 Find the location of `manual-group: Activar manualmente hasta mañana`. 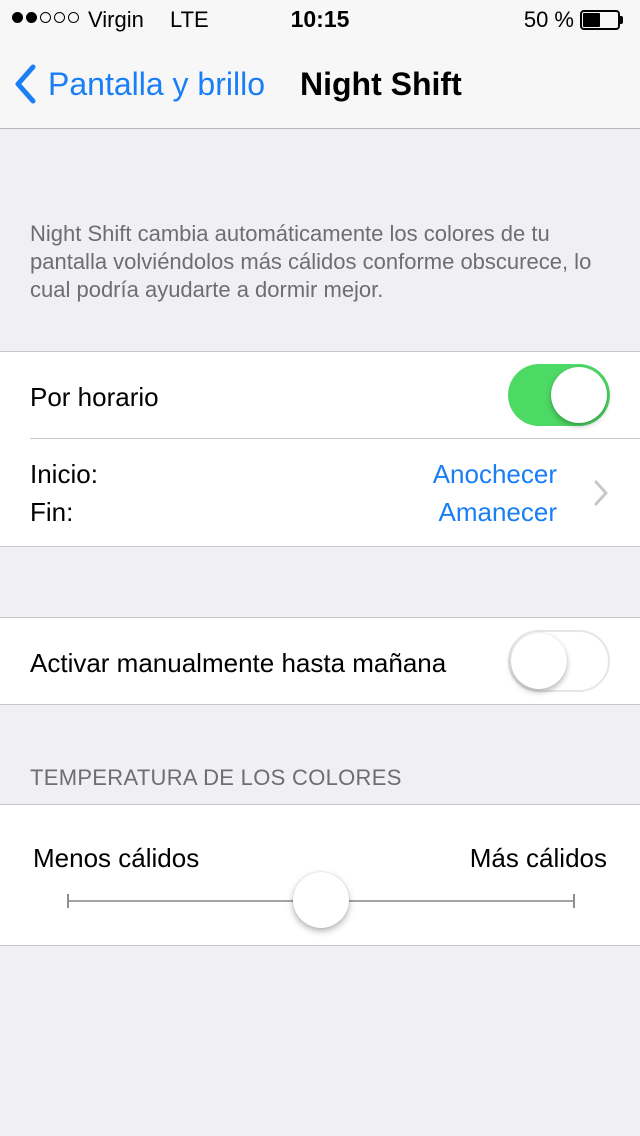

manual-group: Activar manualmente hasta mañana is located at coordinates (320, 661).